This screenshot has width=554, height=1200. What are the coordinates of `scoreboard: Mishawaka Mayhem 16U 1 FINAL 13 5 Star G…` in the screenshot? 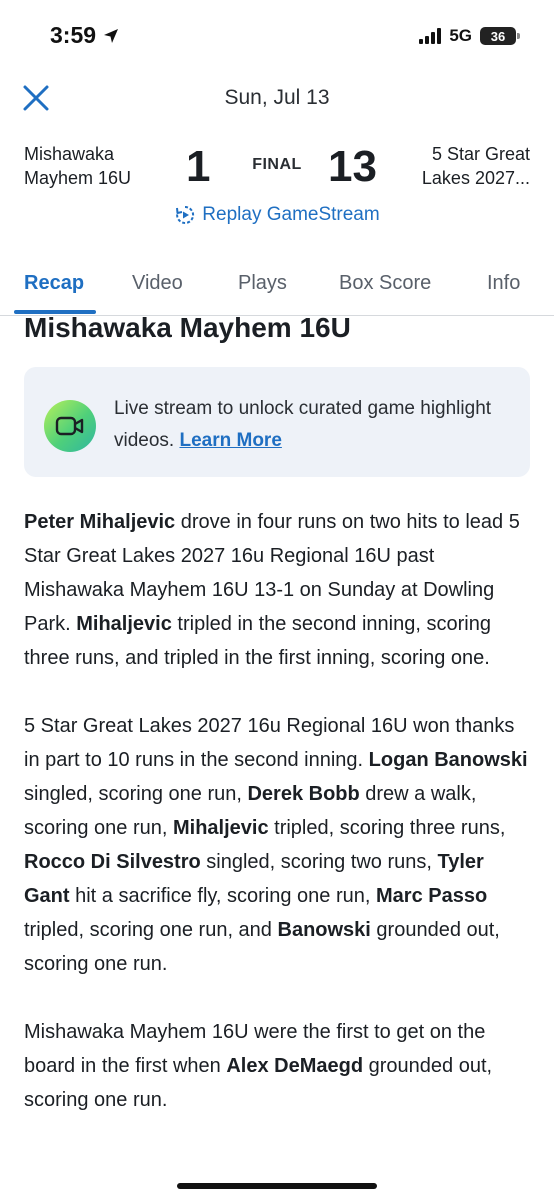 It's located at (277, 170).